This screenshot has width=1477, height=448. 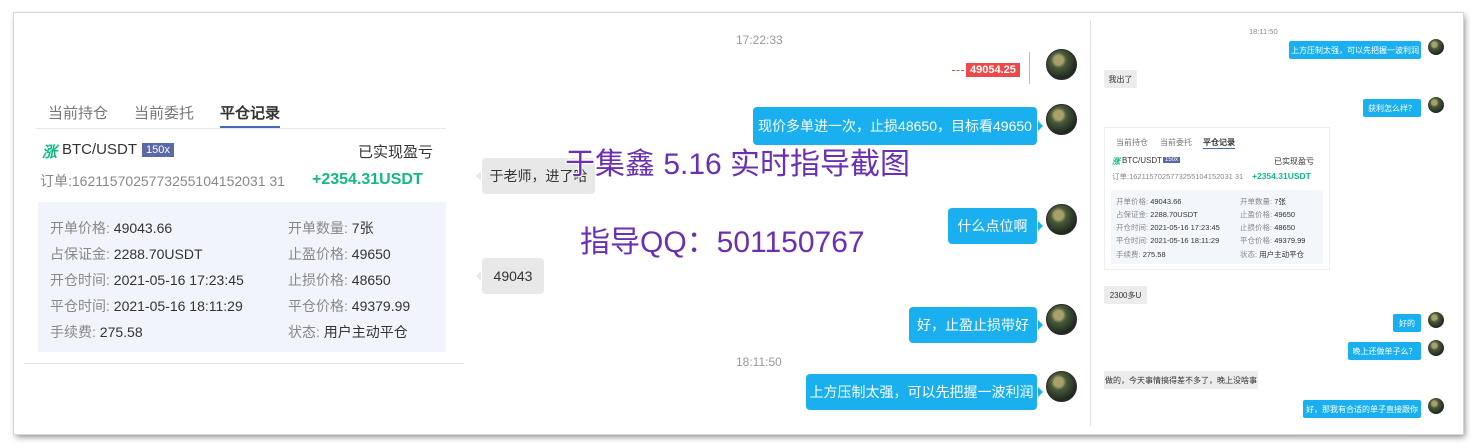 I want to click on mini-tab-current-orders: 当前委托, so click(x=1176, y=142).